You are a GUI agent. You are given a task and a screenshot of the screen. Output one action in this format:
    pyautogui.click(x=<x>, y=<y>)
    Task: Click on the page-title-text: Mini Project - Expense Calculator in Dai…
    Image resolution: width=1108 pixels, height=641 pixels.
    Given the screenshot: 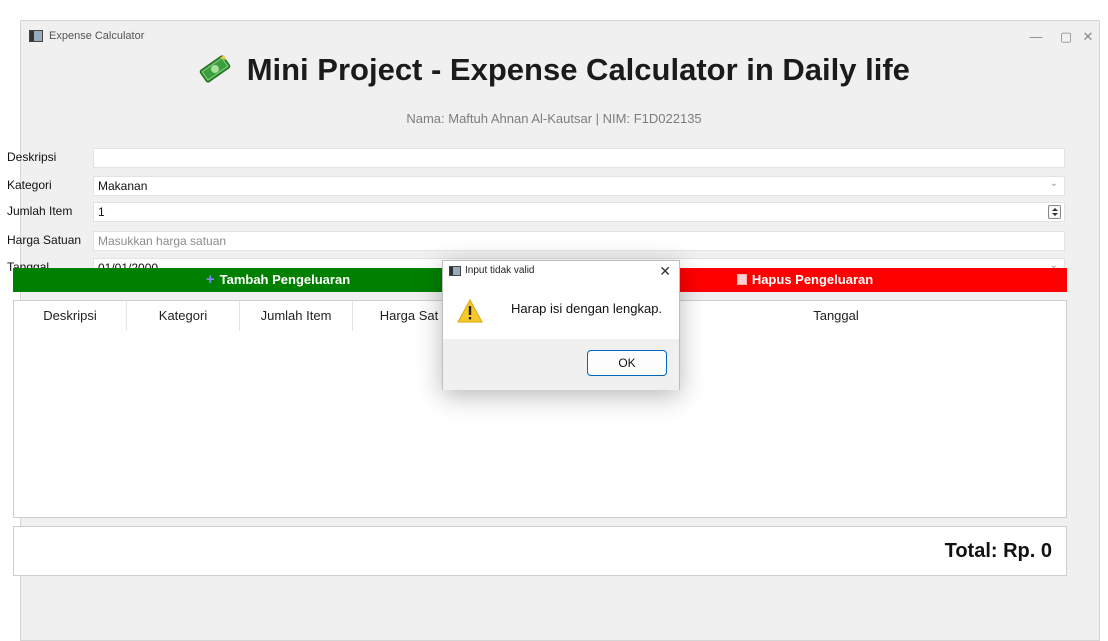 What is the action you would take?
    pyautogui.click(x=578, y=69)
    